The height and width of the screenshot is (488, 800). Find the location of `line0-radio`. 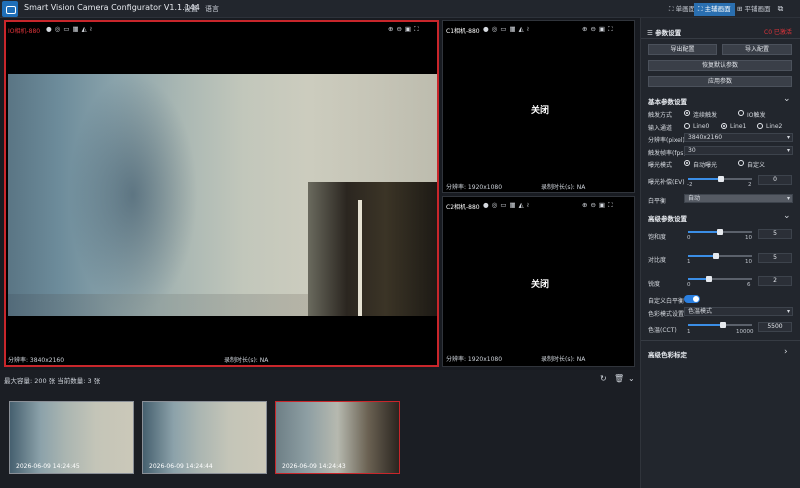

line0-radio is located at coordinates (687, 126).